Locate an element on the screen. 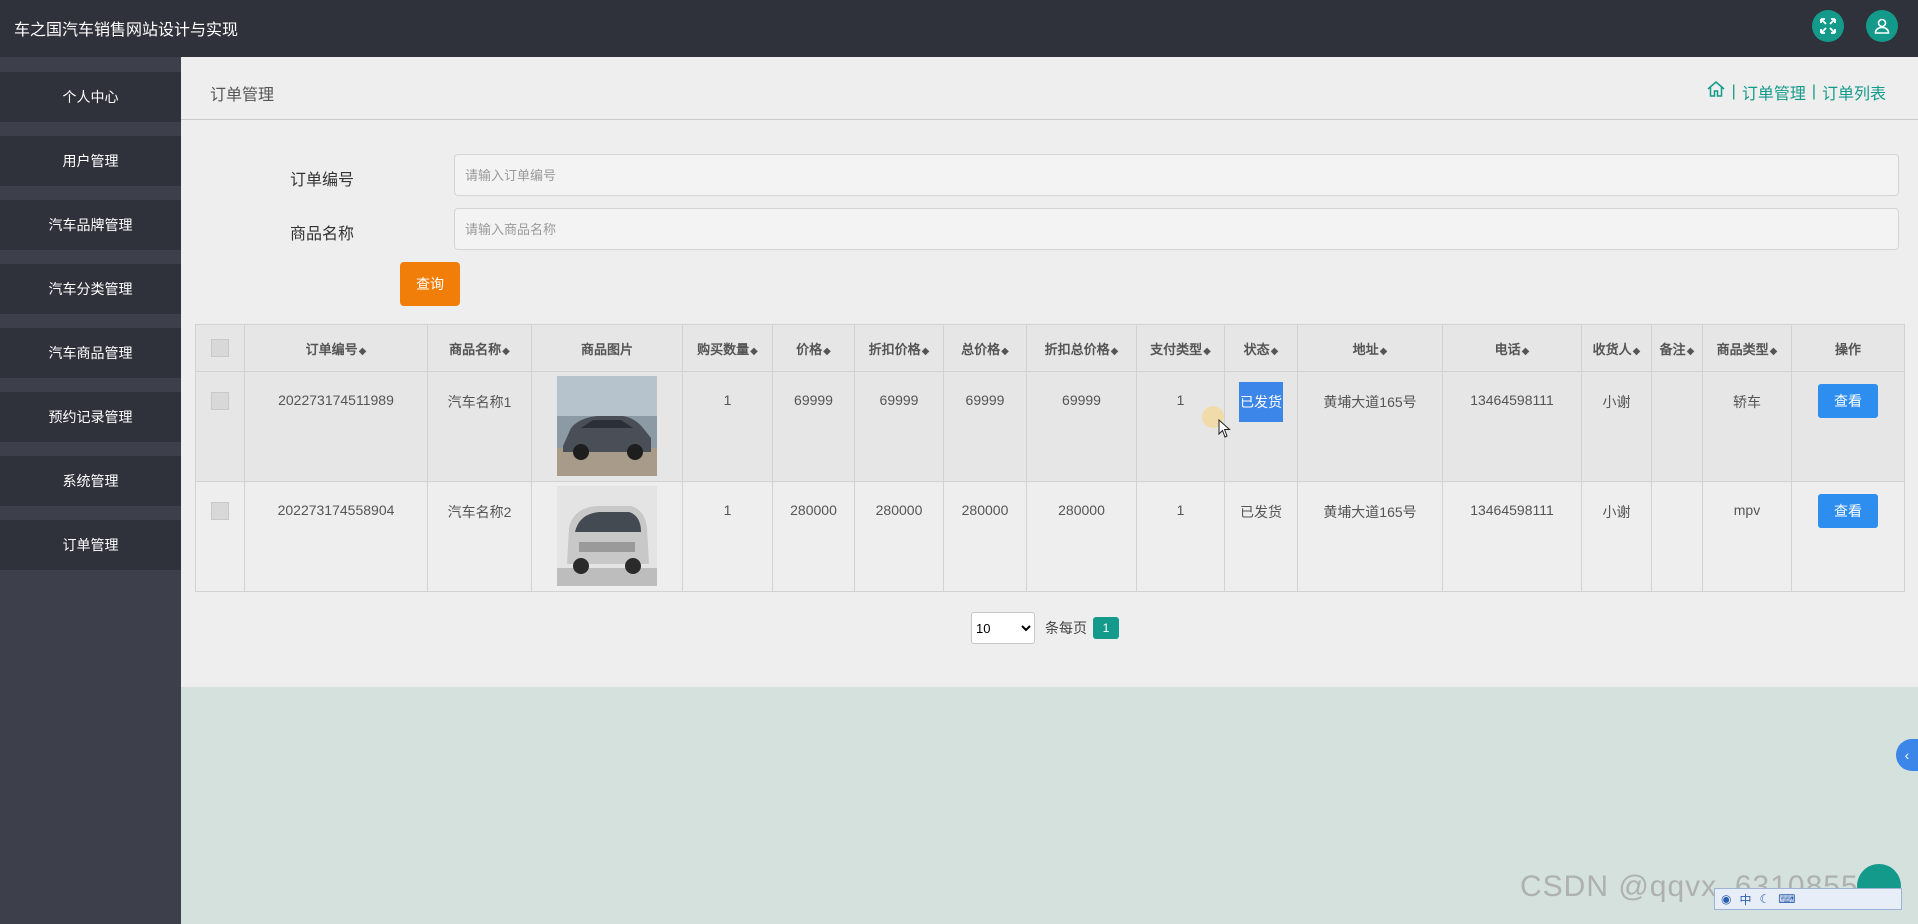 The width and height of the screenshot is (1918, 924). sidebar-item-reservations: 预约记录管理 is located at coordinates (90, 417).